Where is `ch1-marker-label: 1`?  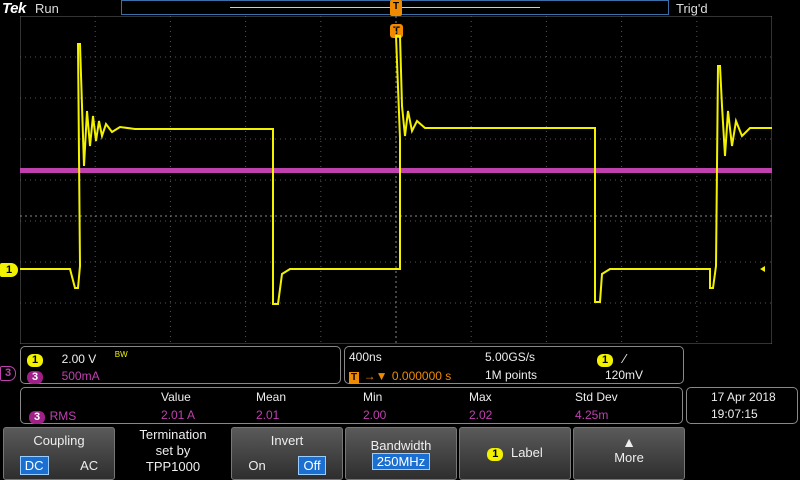
ch1-marker-label: 1 is located at coordinates (9, 270).